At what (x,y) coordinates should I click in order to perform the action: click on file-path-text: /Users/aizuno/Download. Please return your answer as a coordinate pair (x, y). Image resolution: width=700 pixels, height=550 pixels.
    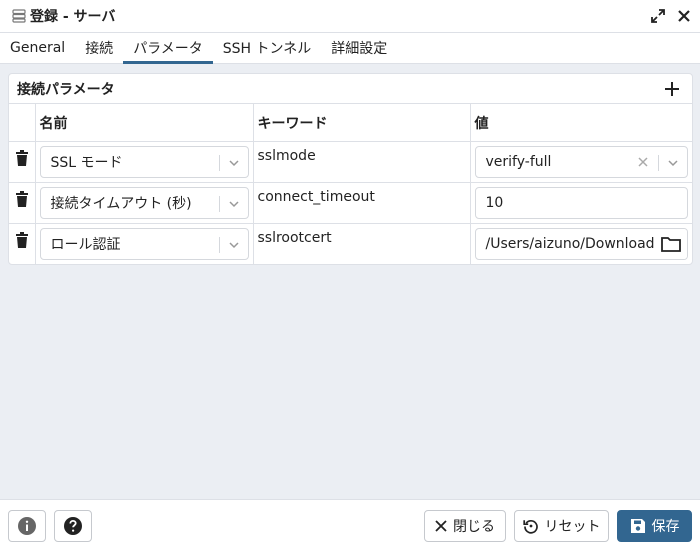
    Looking at the image, I should click on (570, 243).